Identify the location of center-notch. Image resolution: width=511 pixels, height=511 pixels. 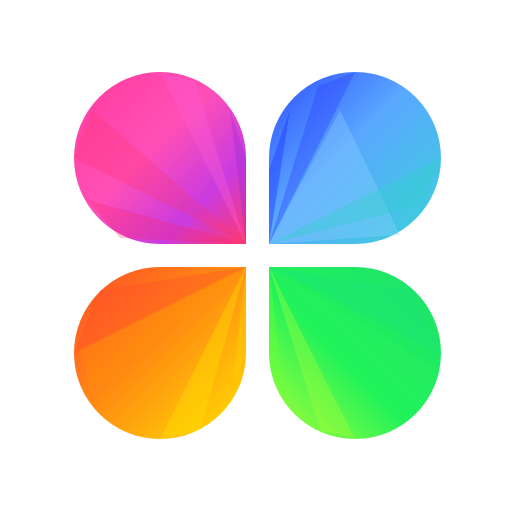
(257, 255).